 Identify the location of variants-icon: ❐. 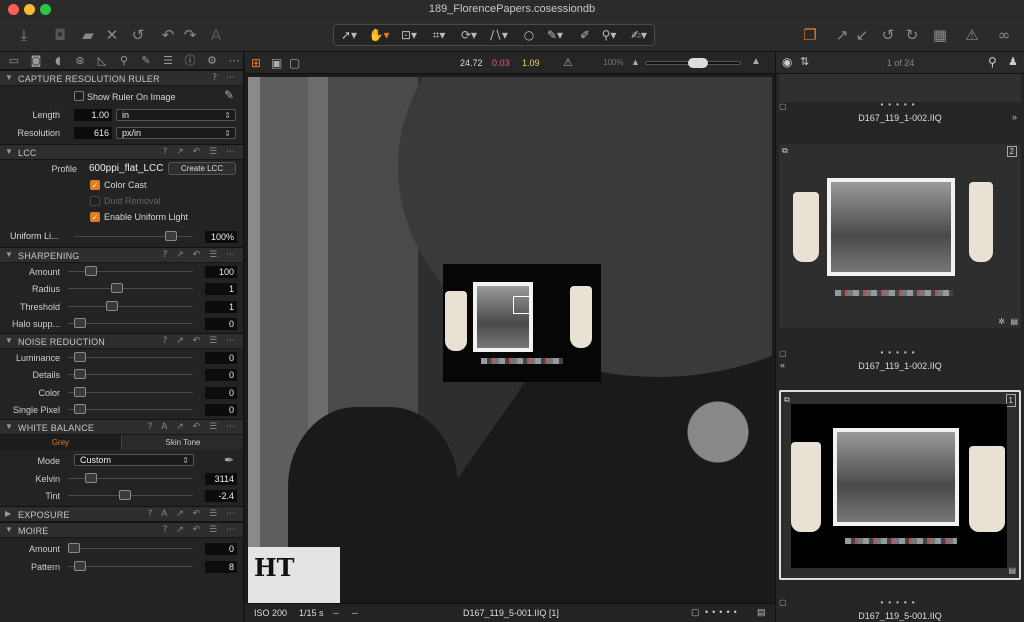
(810, 35).